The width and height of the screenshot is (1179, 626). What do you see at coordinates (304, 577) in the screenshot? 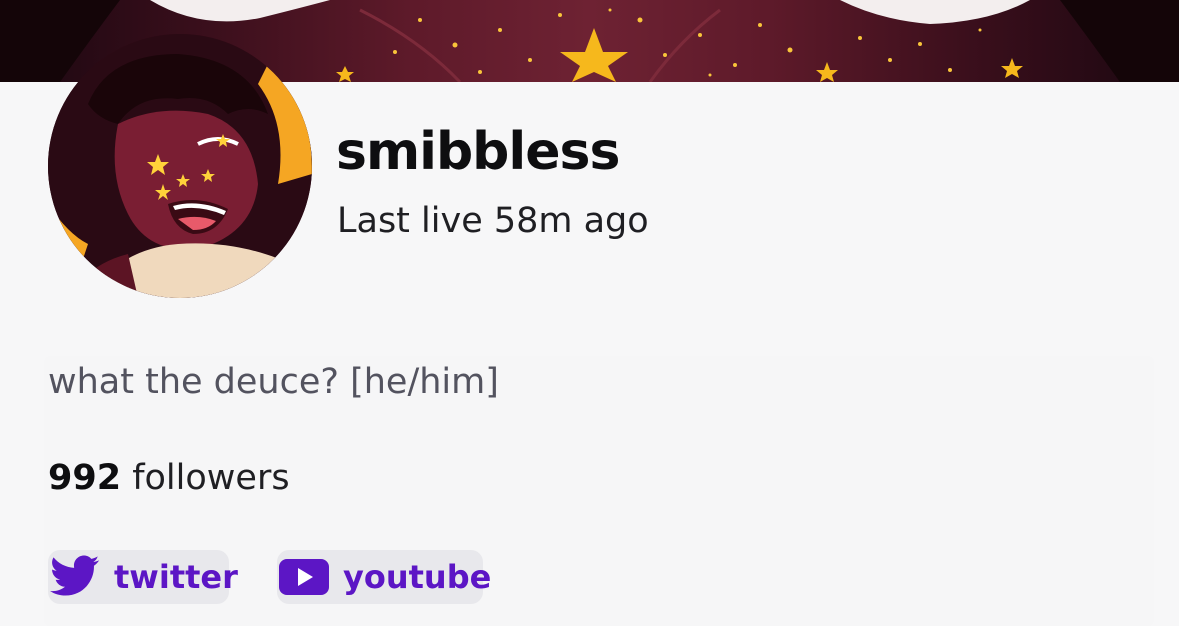
I see `youtube-play-icon` at bounding box center [304, 577].